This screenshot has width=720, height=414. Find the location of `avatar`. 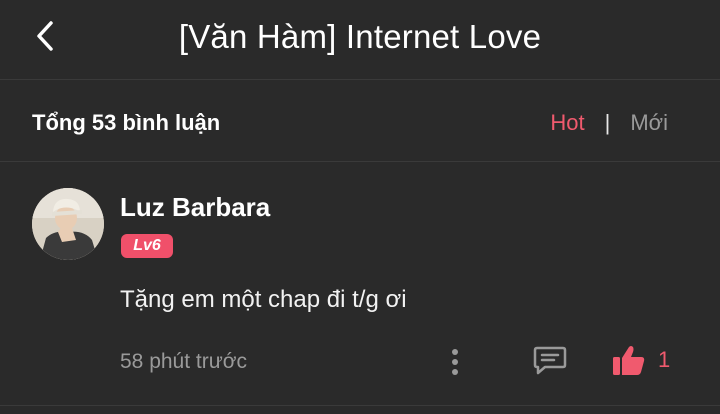

avatar is located at coordinates (68, 224).